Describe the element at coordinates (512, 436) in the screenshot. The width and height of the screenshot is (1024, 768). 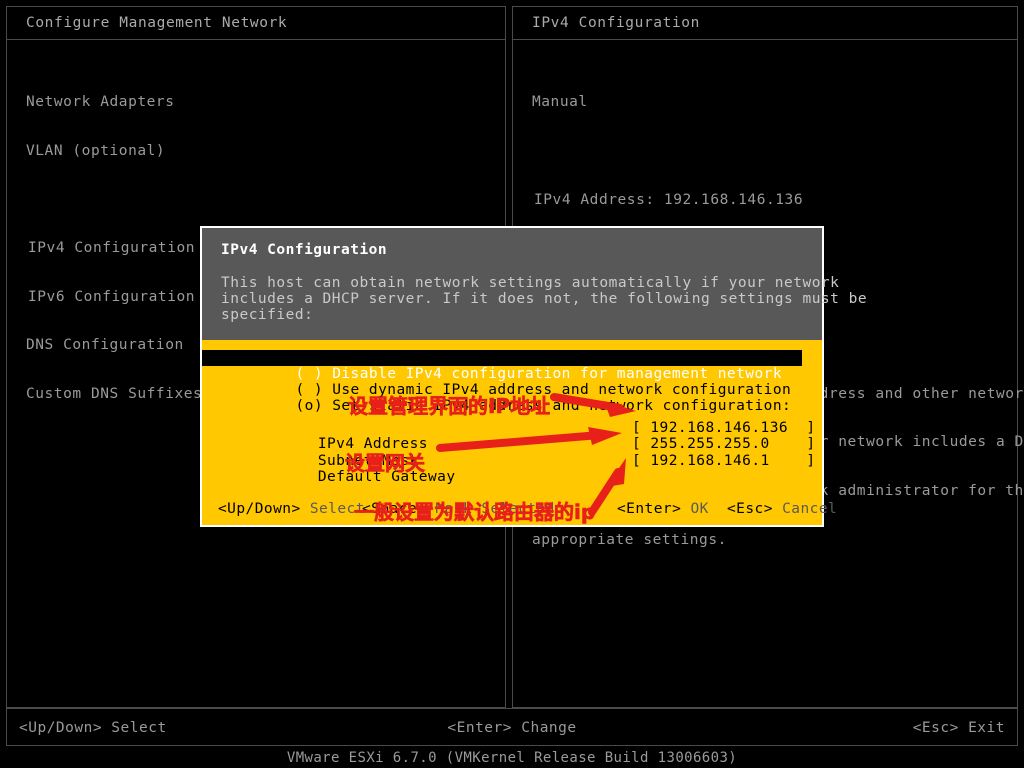
I see `field-row: IPv4 Address [ 192.168.146.136 ]` at that location.